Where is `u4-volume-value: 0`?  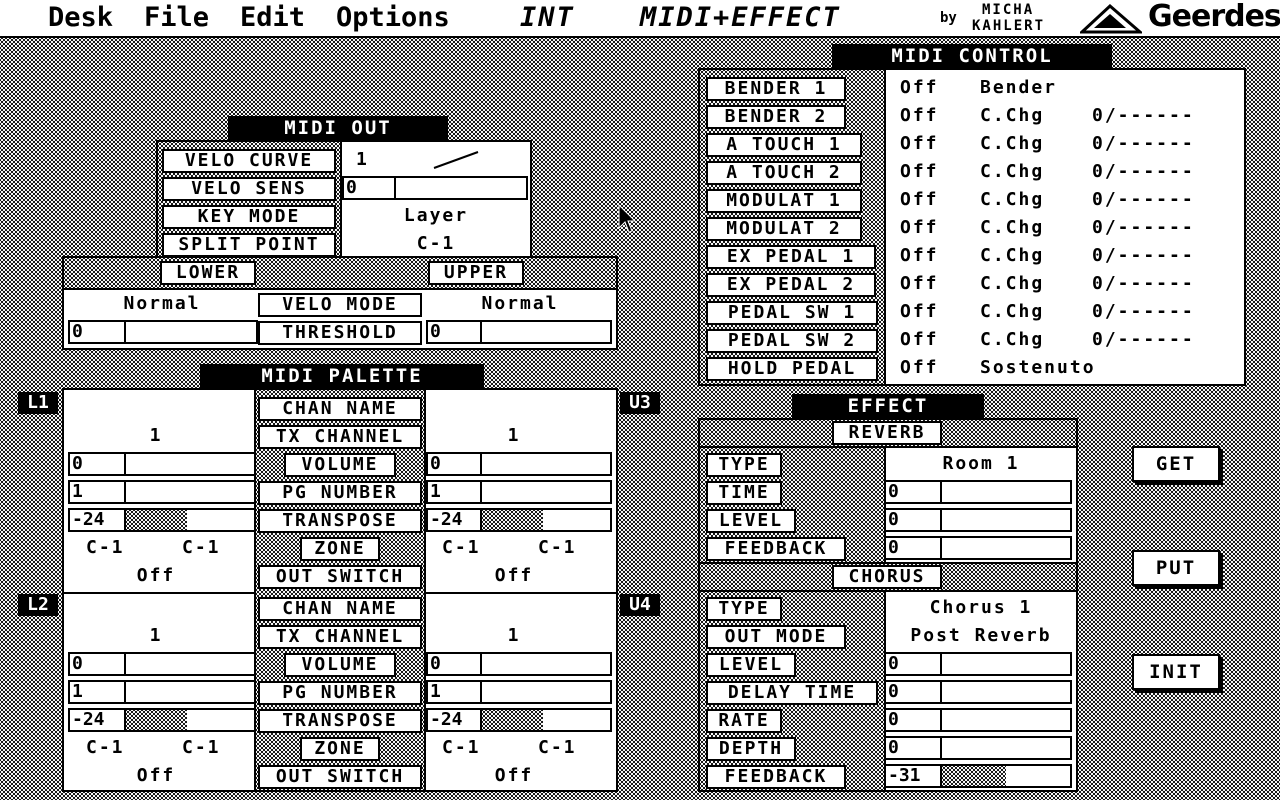
u4-volume-value: 0 is located at coordinates (454, 664).